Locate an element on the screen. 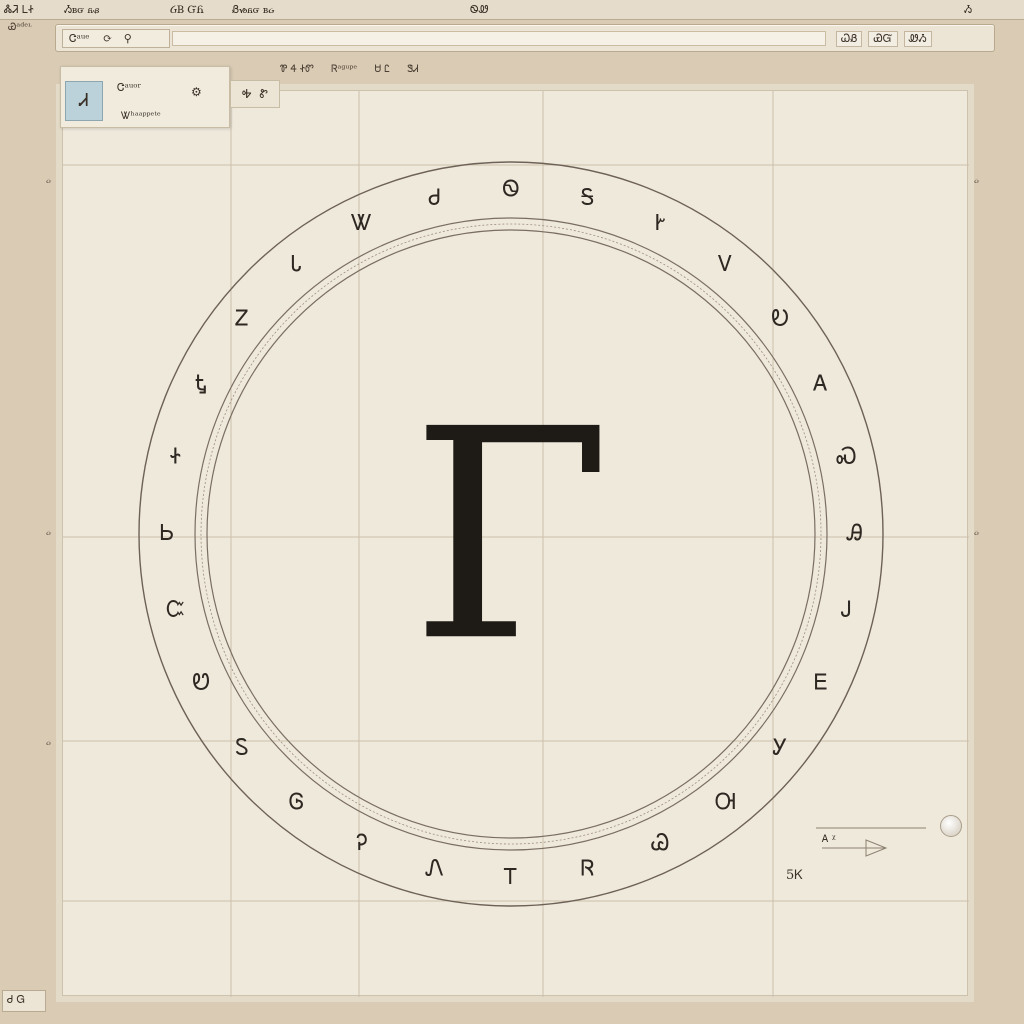 Image resolution: width=1024 pixels, height=1024 pixels. zoom-label: 5Ꮶ is located at coordinates (795, 875).